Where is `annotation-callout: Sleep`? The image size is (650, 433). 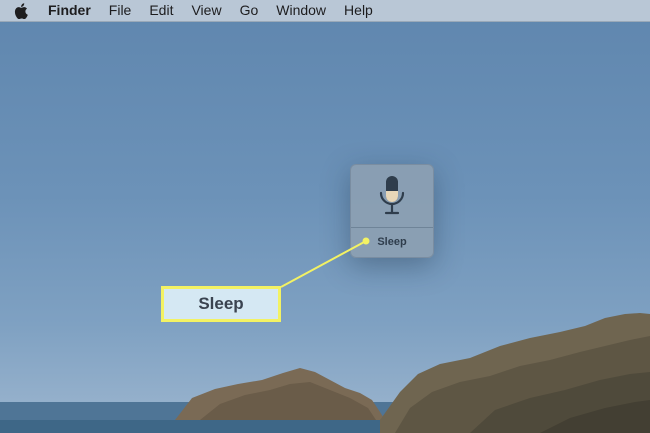 annotation-callout: Sleep is located at coordinates (221, 304).